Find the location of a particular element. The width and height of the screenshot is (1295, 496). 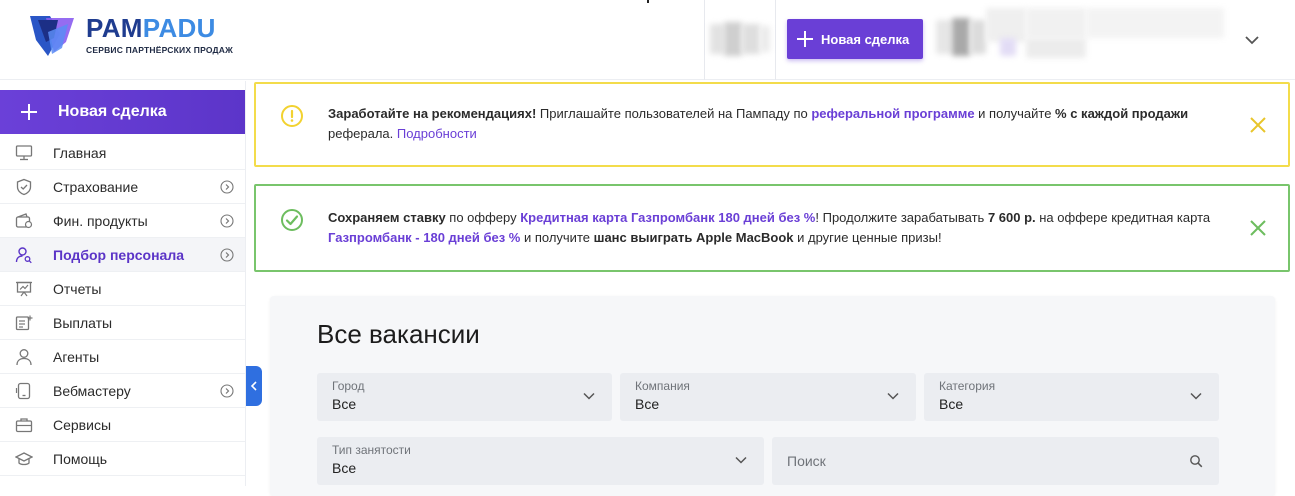

page-title: Все вакансии is located at coordinates (398, 334).